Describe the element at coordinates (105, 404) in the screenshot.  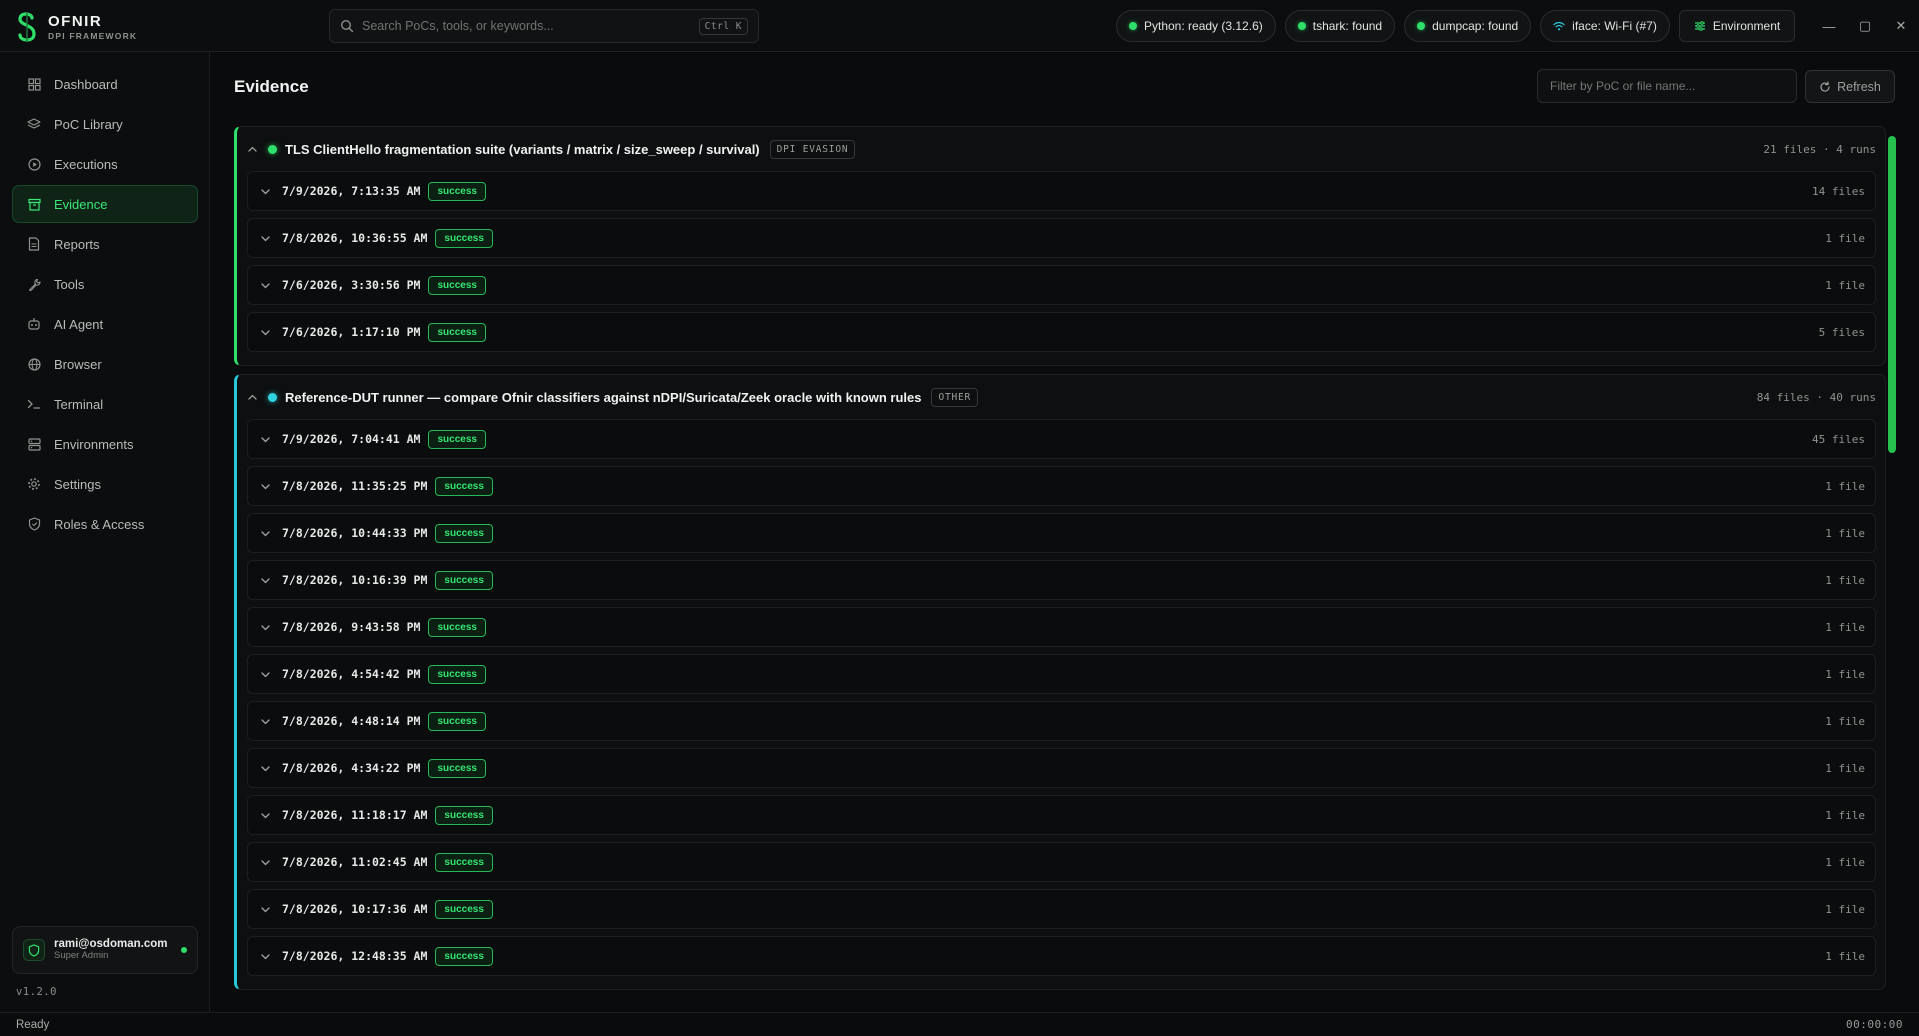
I see `sidebar-item-terminal: Terminal` at that location.